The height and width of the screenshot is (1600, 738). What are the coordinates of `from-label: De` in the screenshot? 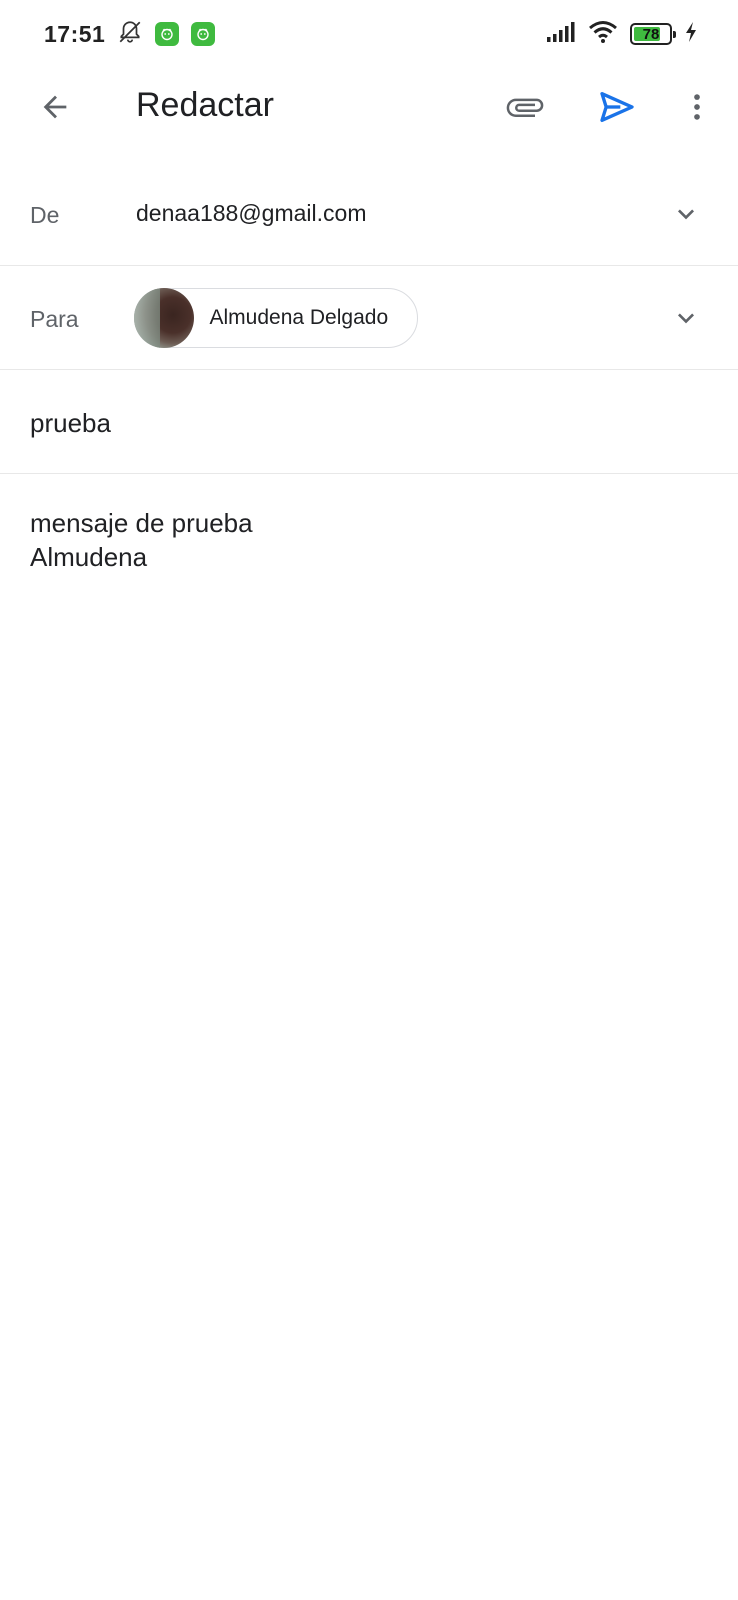 It's located at (45, 215).